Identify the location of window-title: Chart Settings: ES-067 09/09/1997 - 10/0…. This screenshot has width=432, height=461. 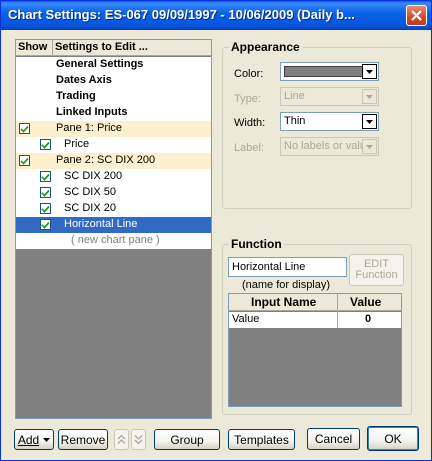
(181, 14).